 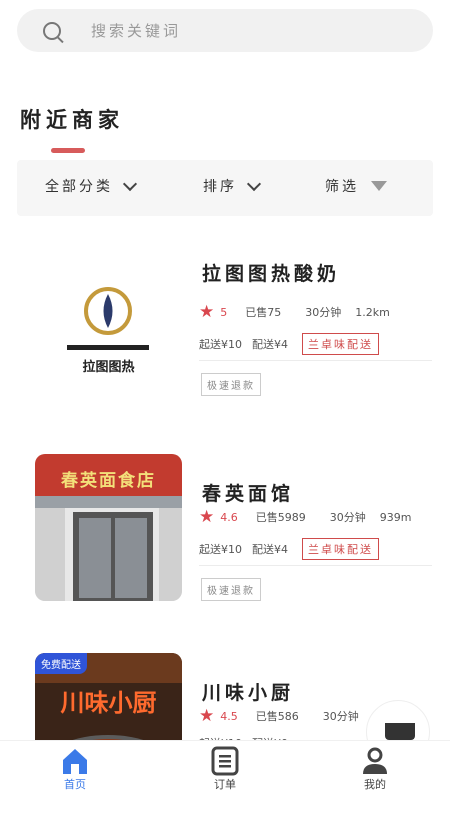 What do you see at coordinates (229, 716) in the screenshot?
I see `shop-rating: 4.5` at bounding box center [229, 716].